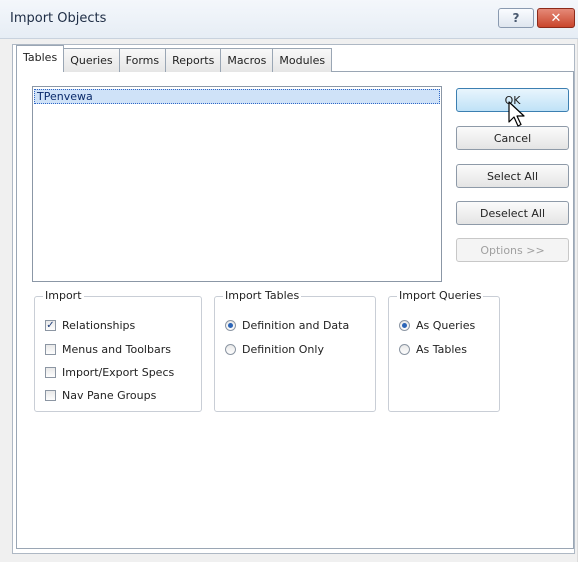 The width and height of the screenshot is (578, 562). I want to click on checkbox-checked-icon: ✓, so click(50, 325).